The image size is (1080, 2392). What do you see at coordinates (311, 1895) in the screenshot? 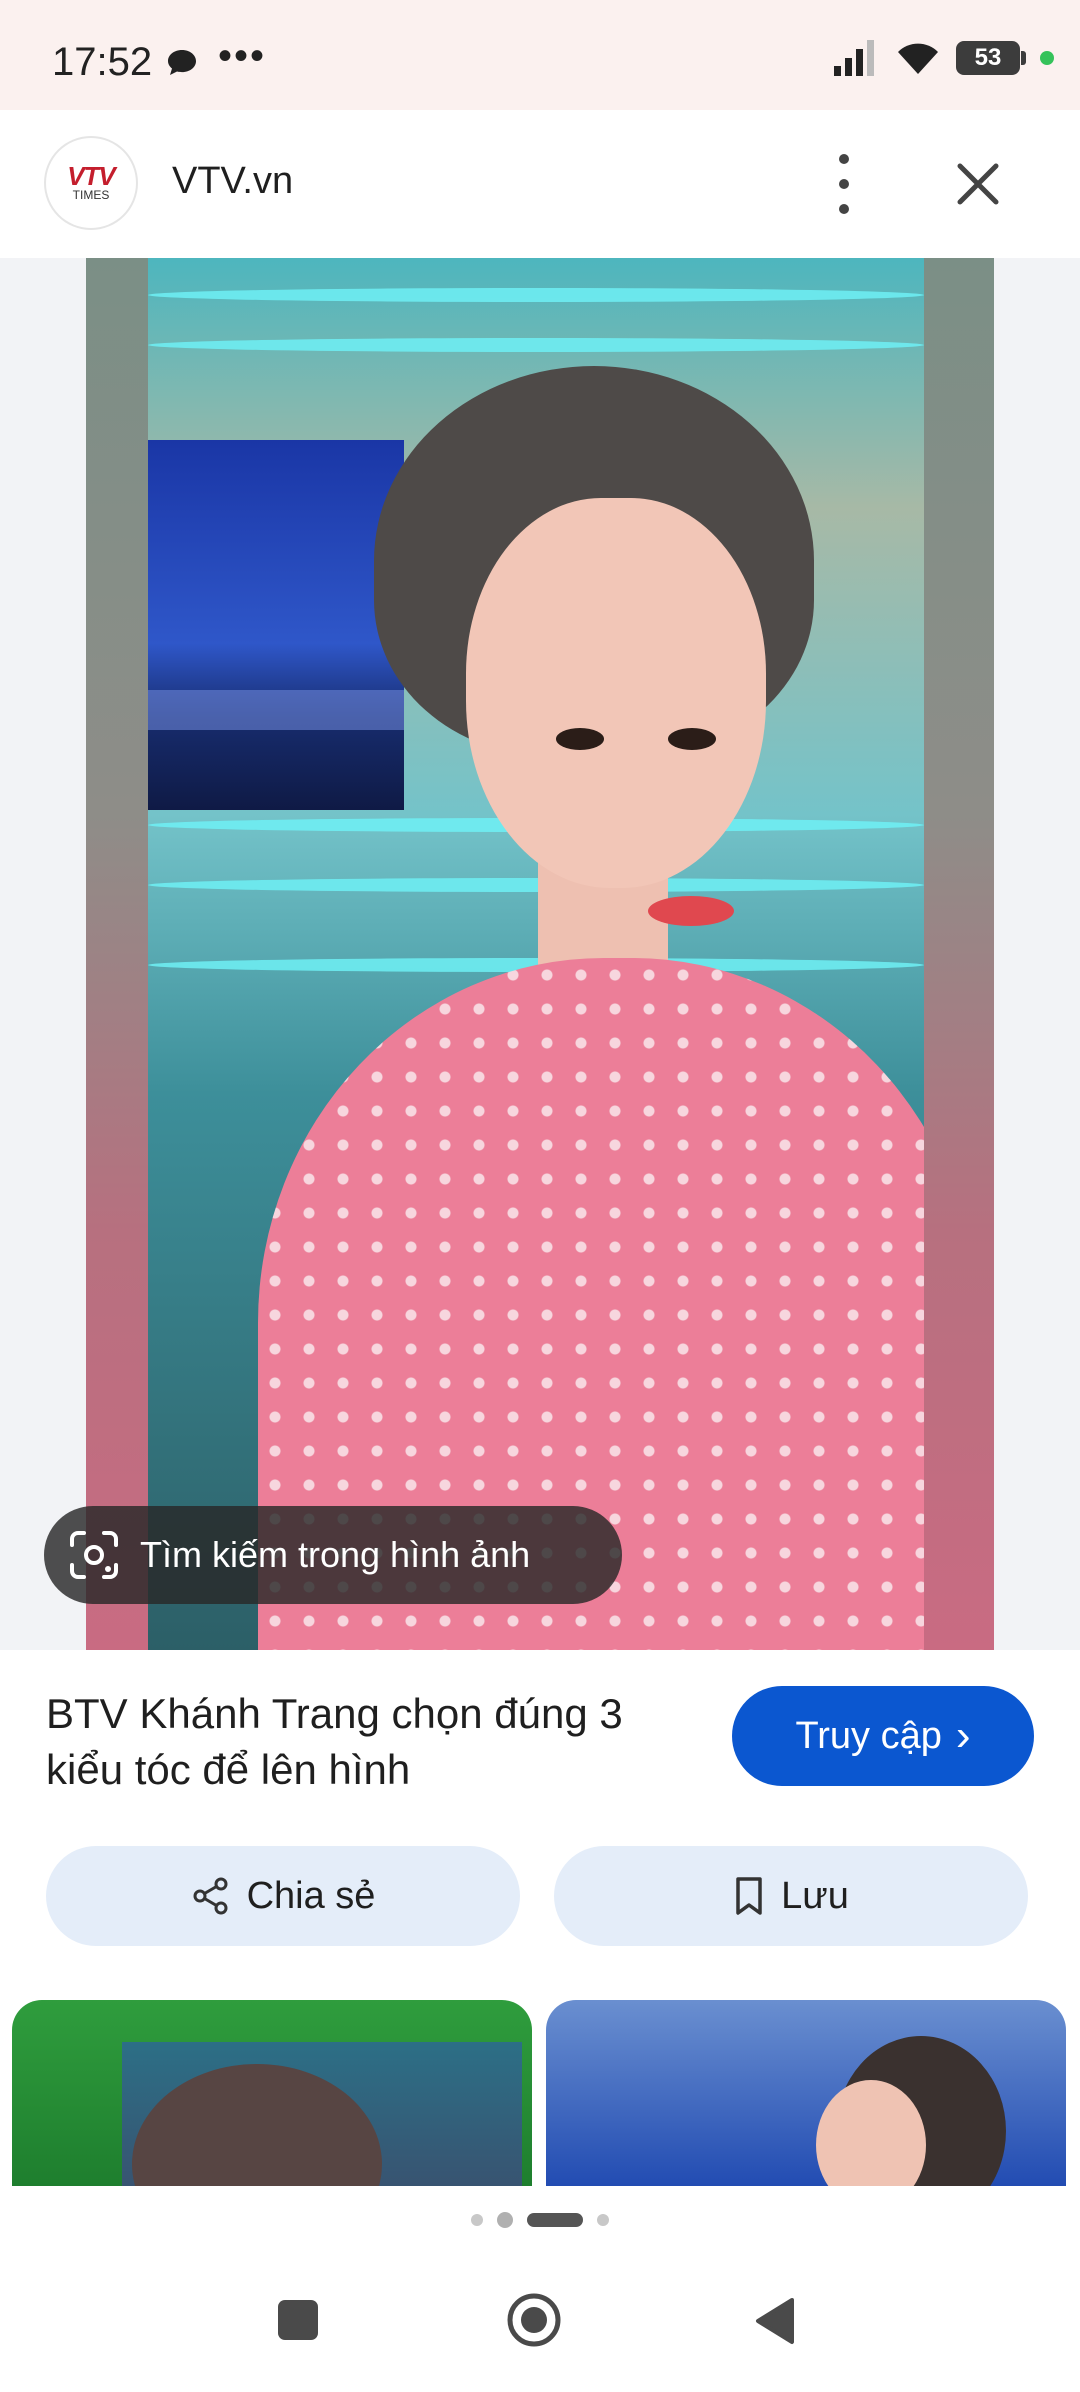
I see `share-label: Chia sẻ` at bounding box center [311, 1895].